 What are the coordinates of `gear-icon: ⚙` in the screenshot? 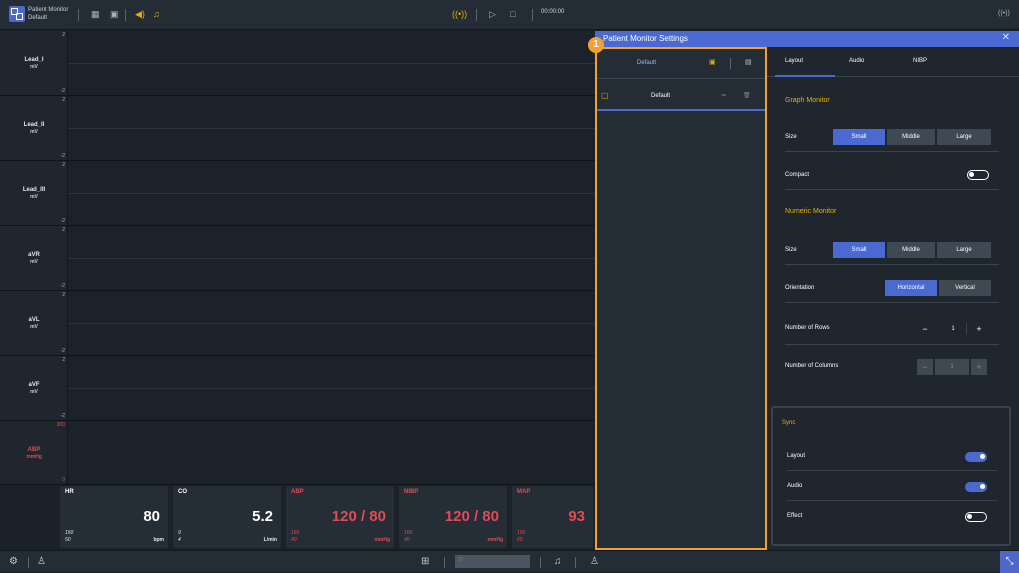 It's located at (13, 562).